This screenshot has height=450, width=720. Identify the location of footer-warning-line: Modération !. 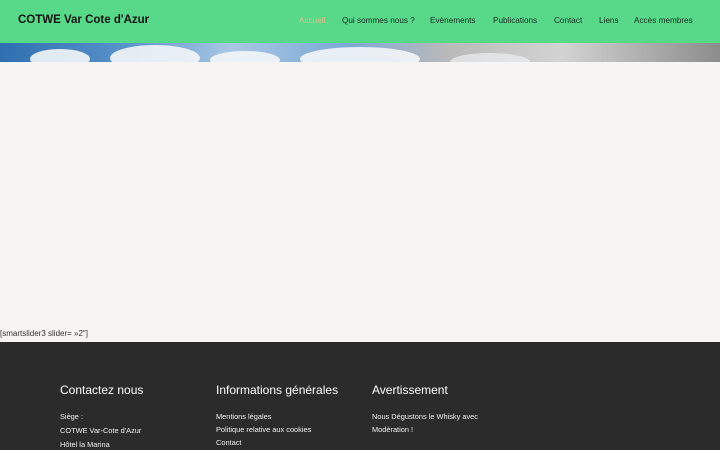
(393, 429).